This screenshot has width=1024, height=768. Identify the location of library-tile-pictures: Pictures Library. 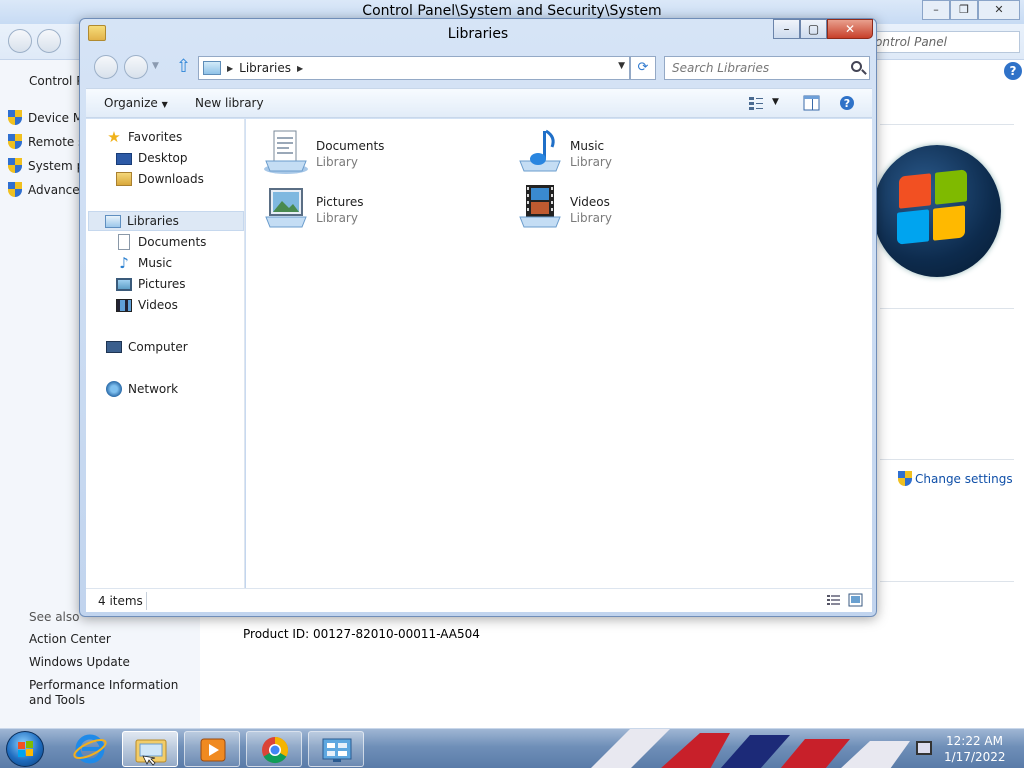
(382, 207).